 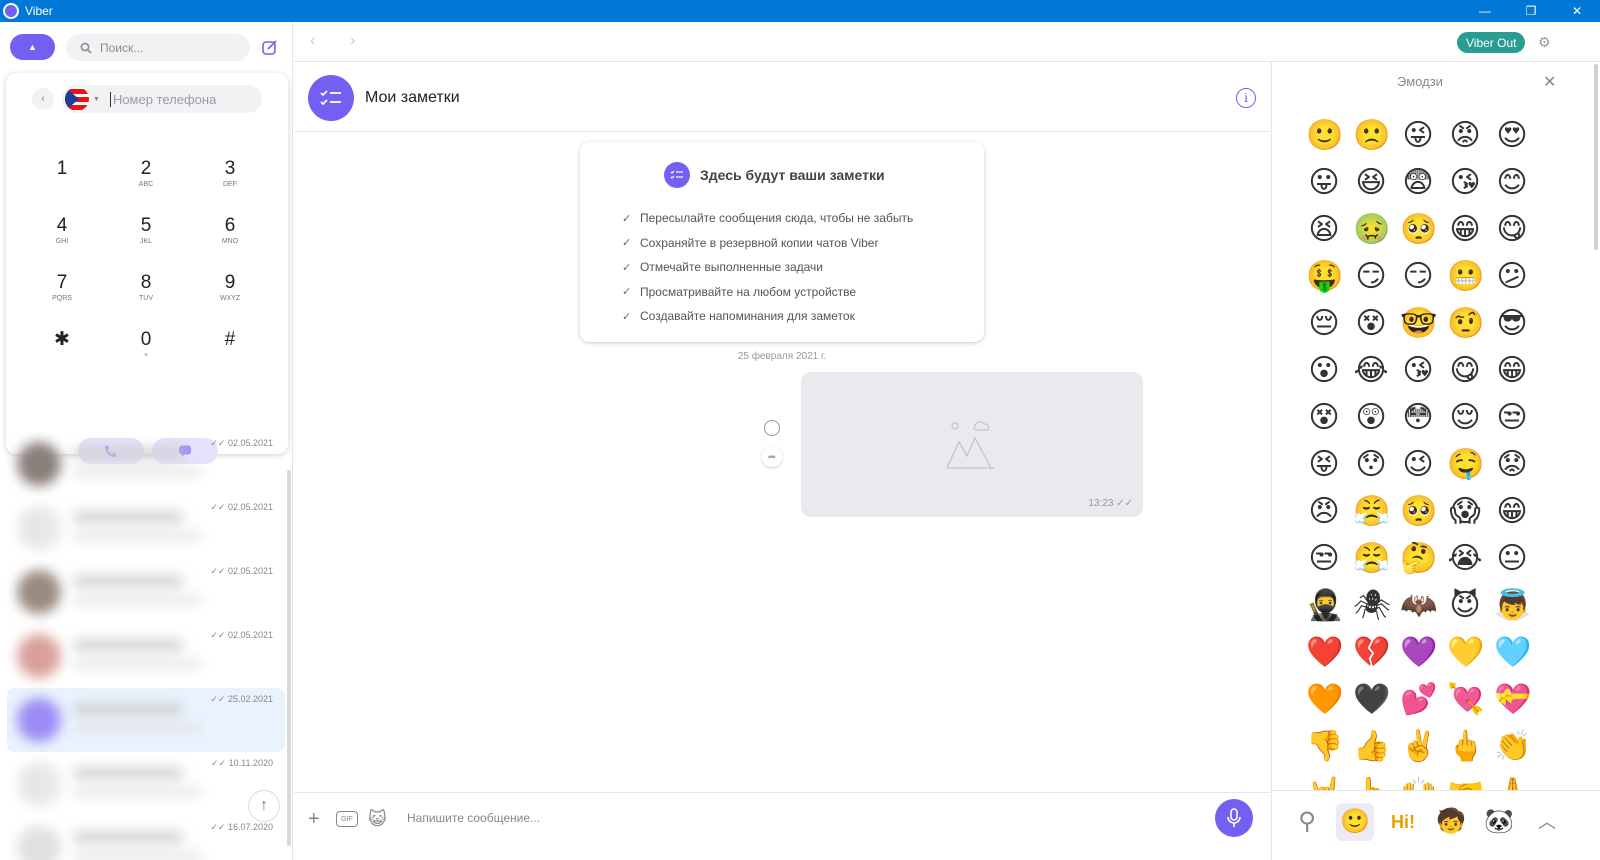 What do you see at coordinates (352, 41) in the screenshot?
I see `nav-forward-icon: ›` at bounding box center [352, 41].